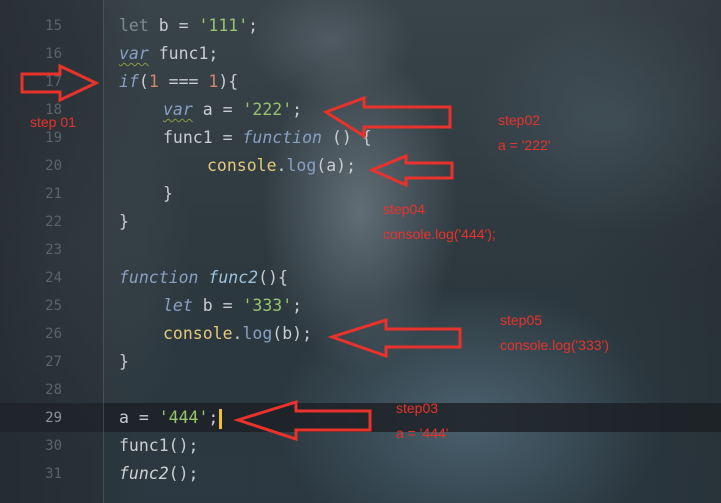 This screenshot has height=503, width=721. I want to click on annotation-step02-title: step02, so click(519, 120).